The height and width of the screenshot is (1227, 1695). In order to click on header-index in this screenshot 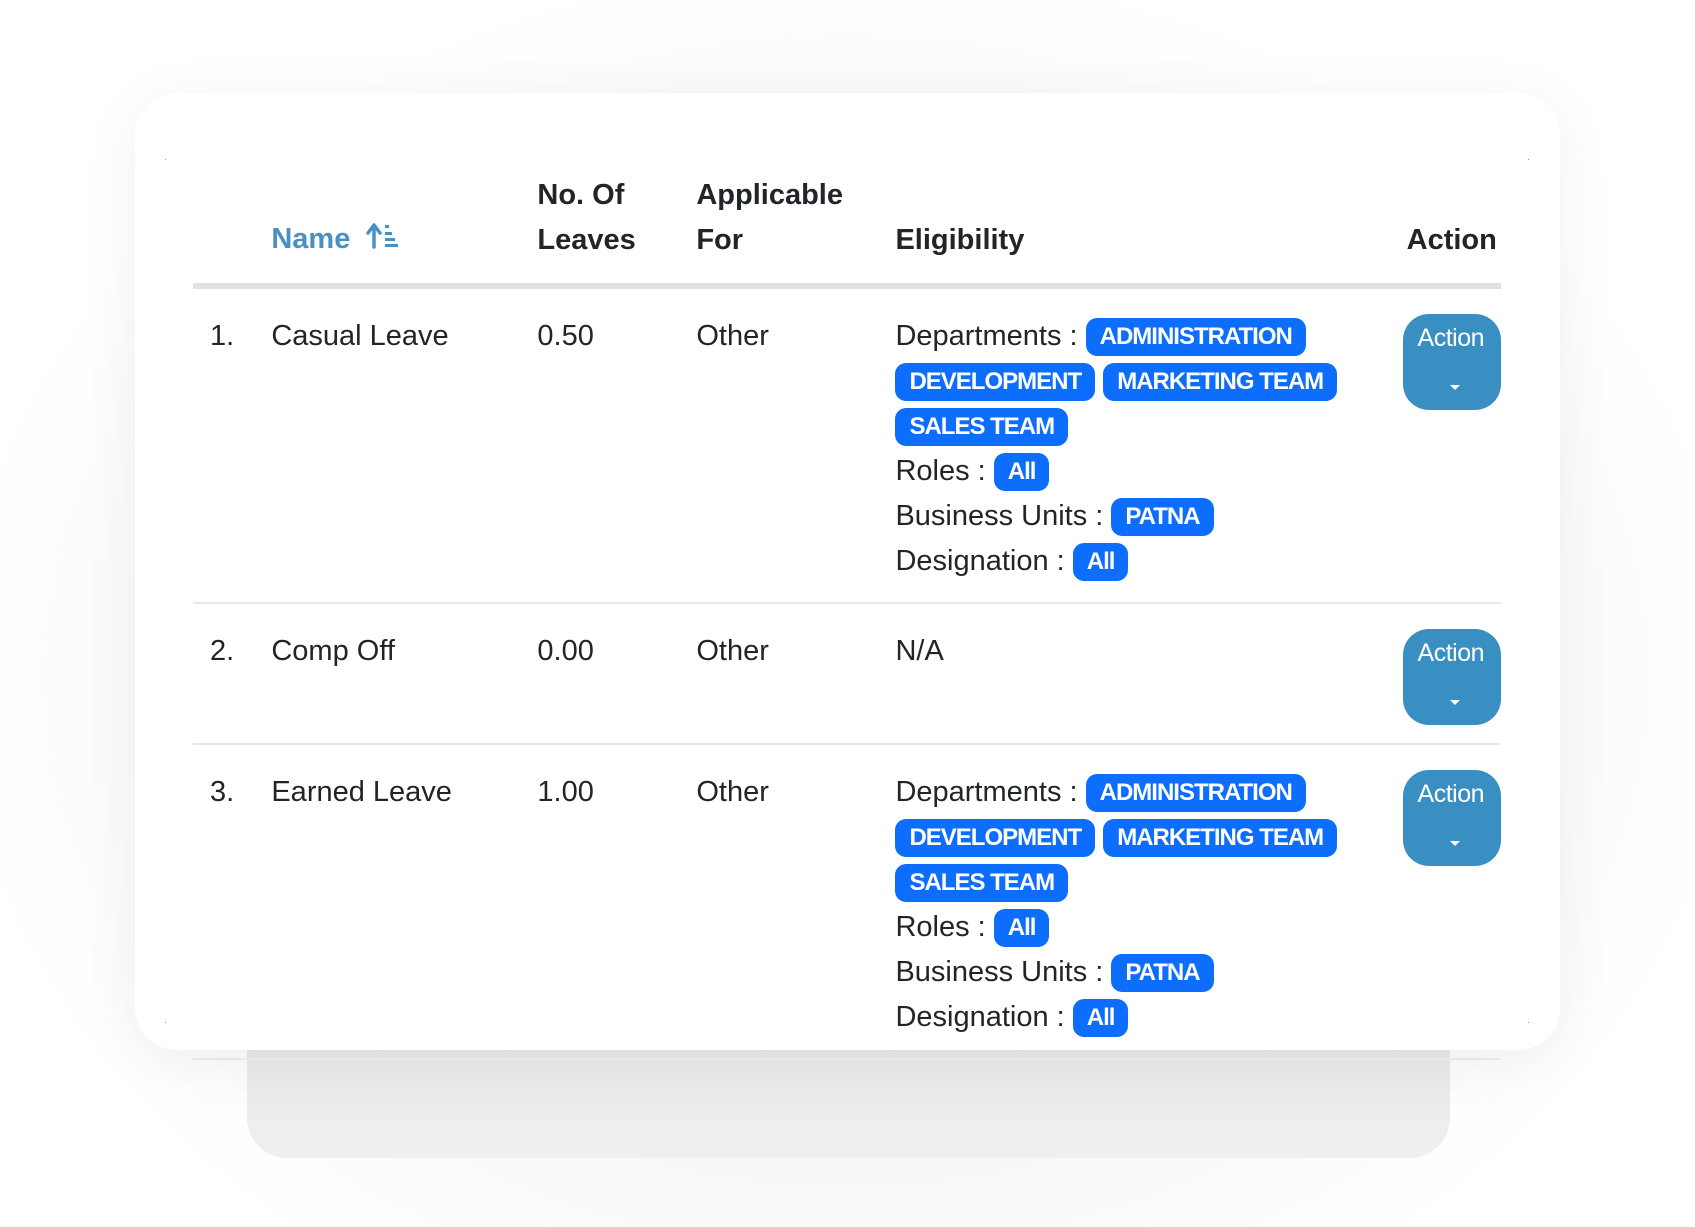, I will do `click(232, 231)`.